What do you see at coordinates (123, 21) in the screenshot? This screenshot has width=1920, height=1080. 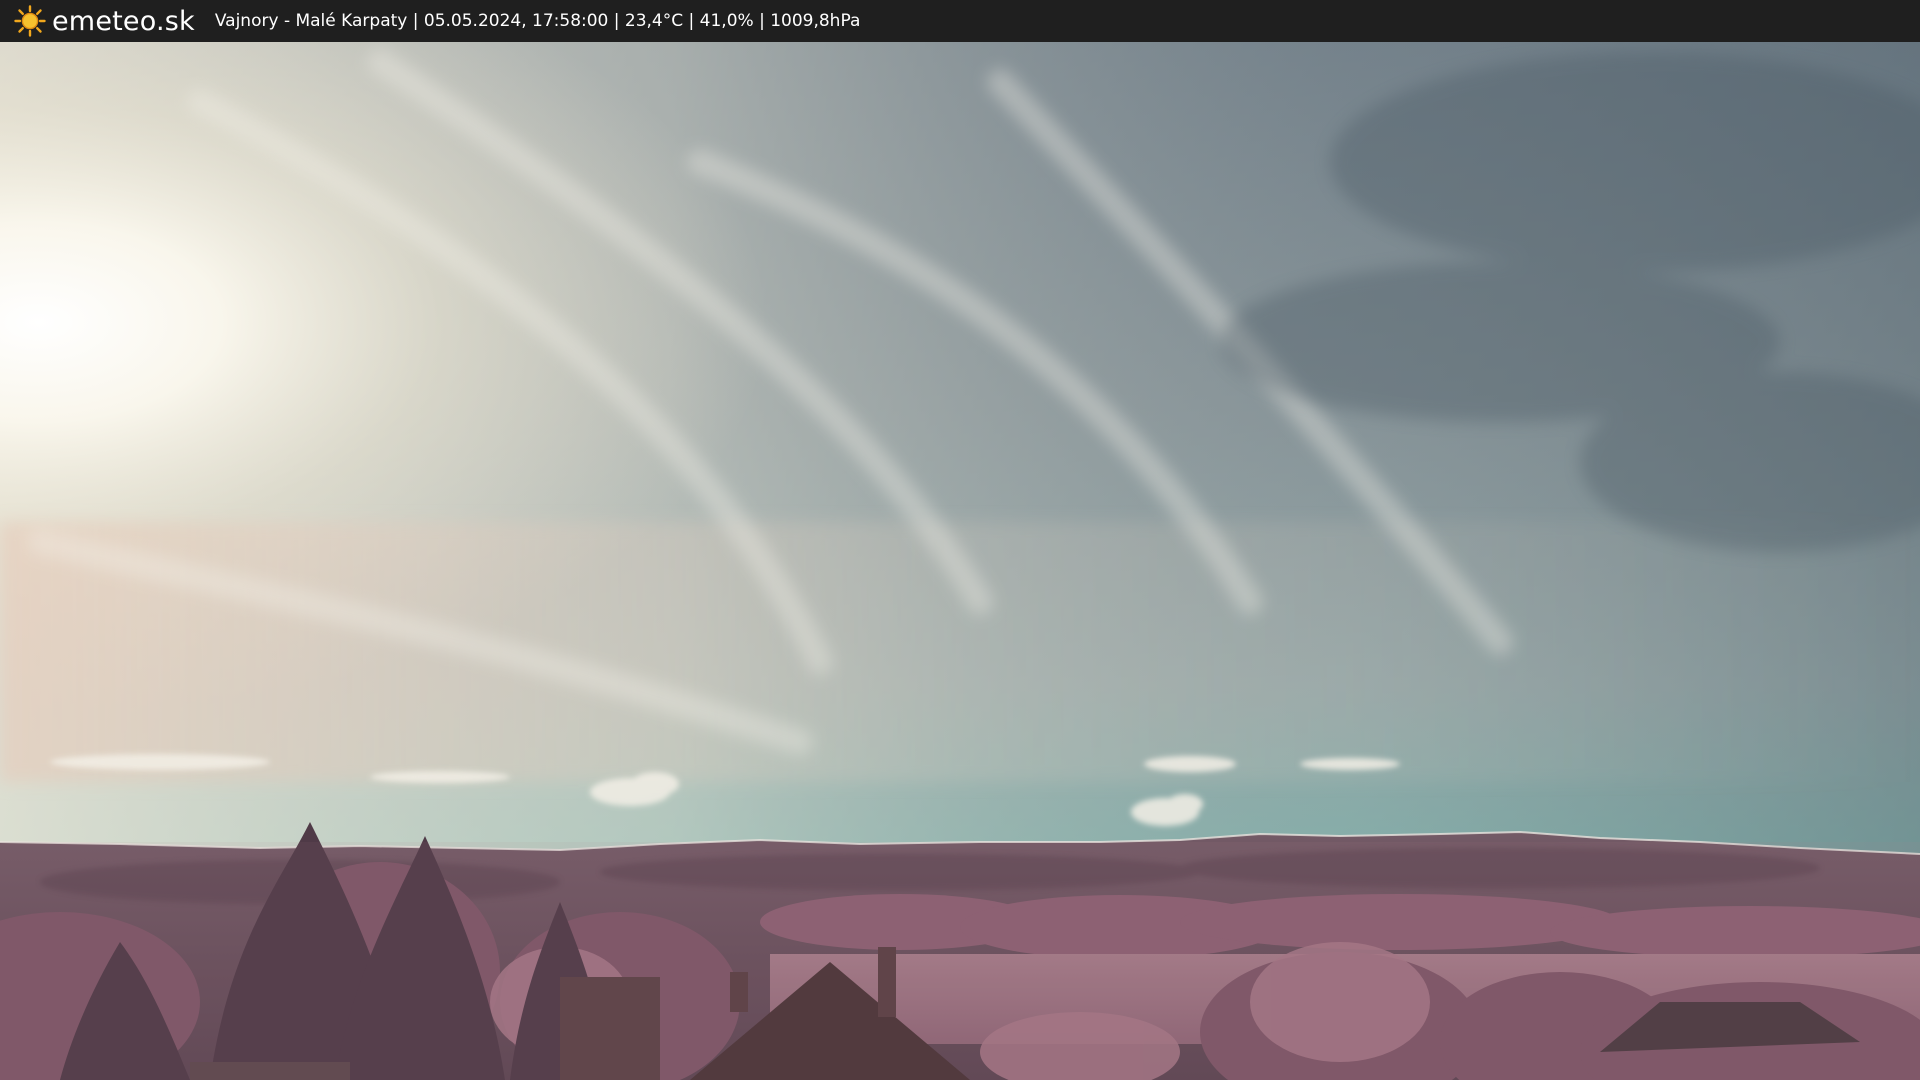 I see `logo-text: emeteo.sk` at bounding box center [123, 21].